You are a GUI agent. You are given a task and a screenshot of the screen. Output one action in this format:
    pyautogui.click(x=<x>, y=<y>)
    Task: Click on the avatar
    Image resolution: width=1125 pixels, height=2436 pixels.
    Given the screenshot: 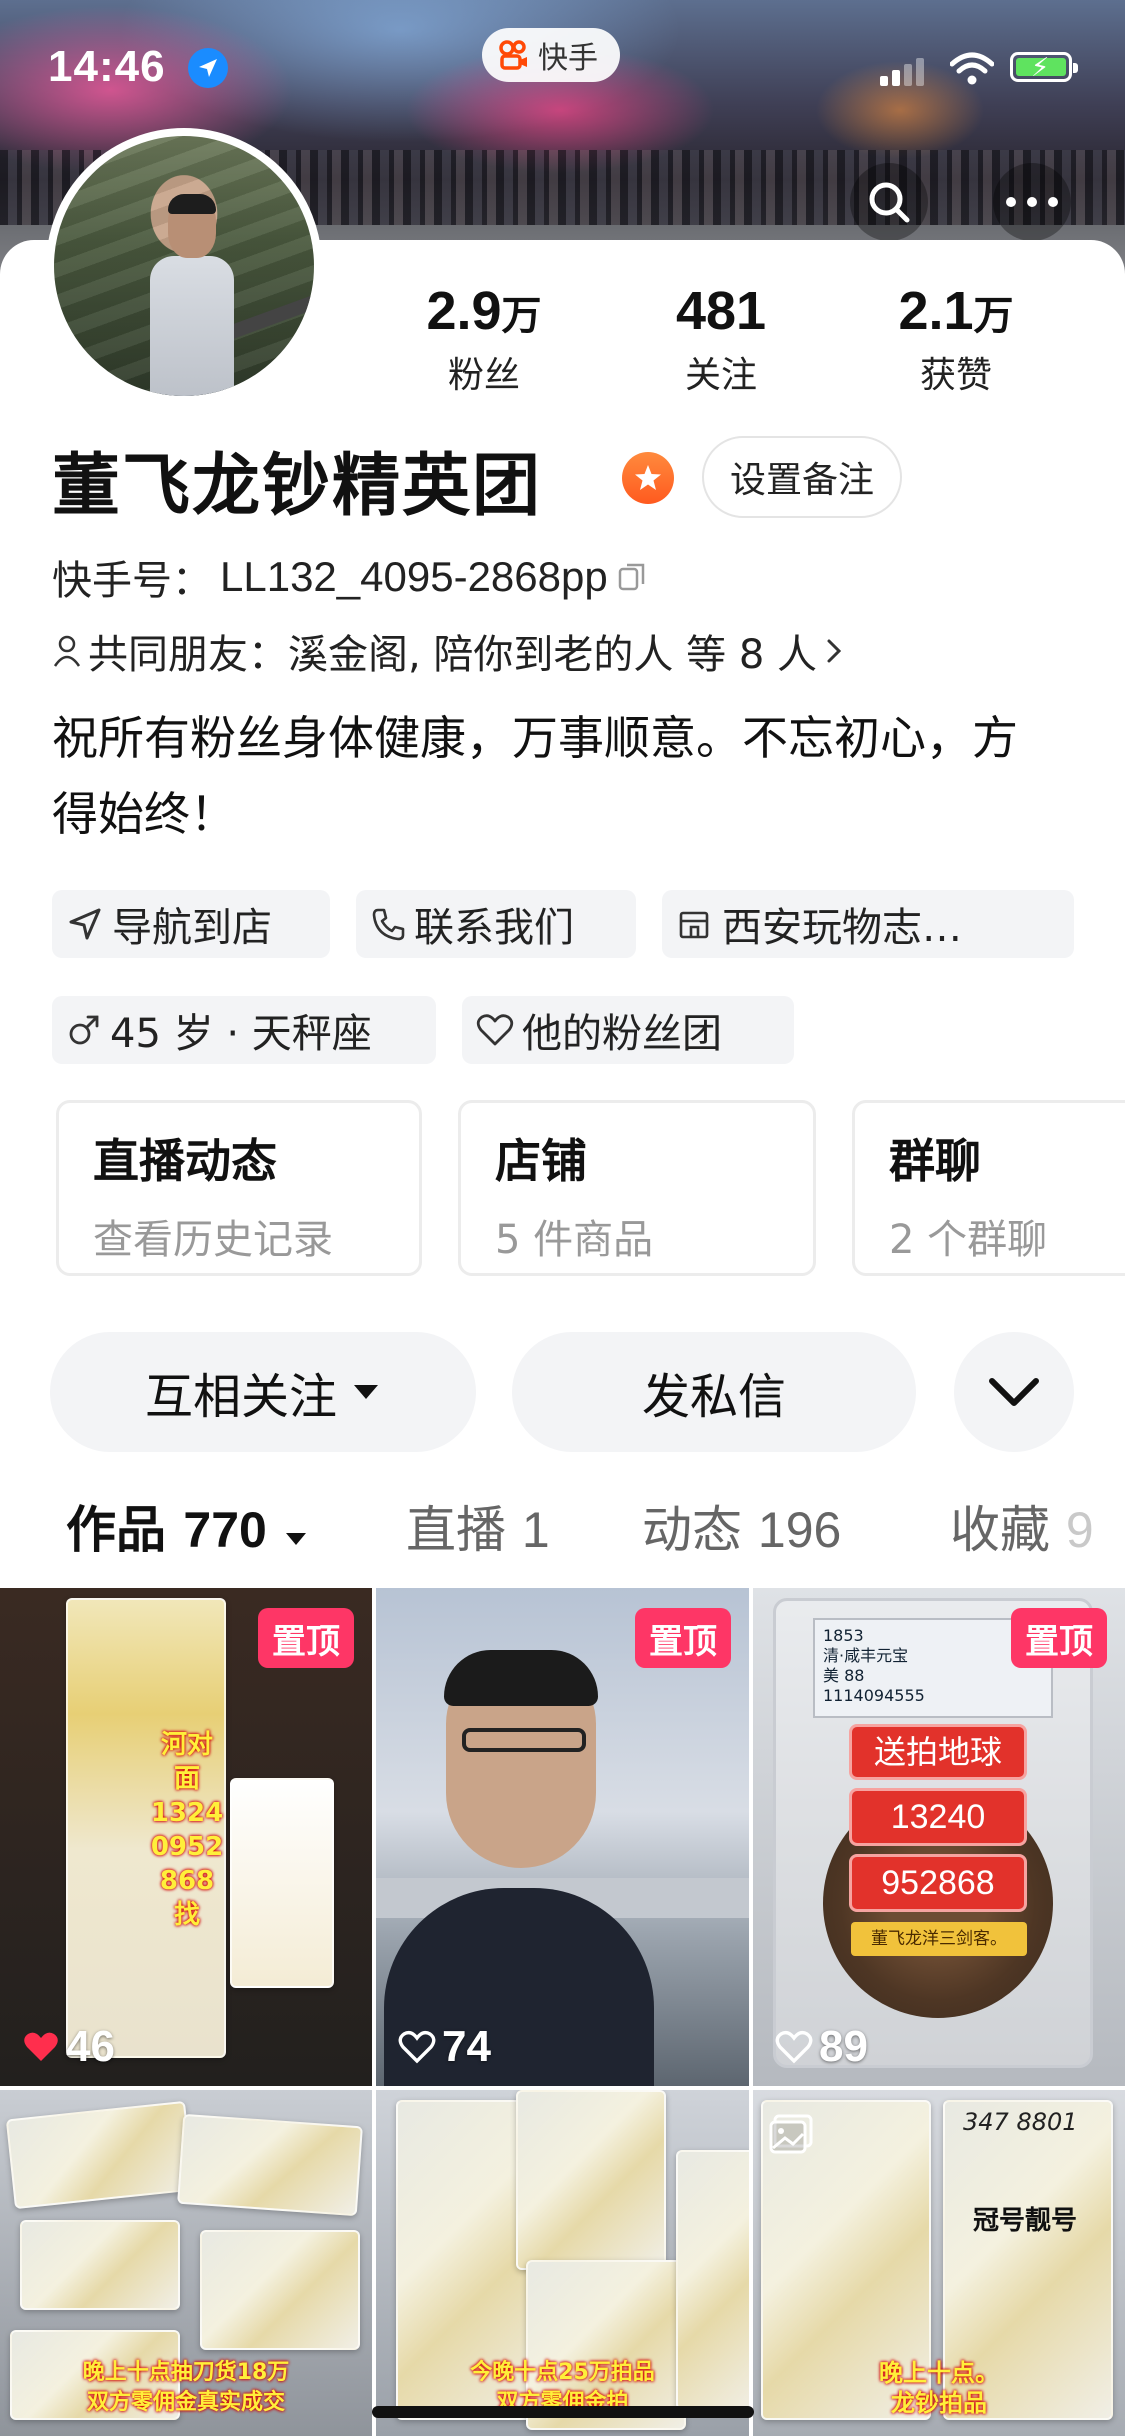 What is the action you would take?
    pyautogui.click(x=184, y=266)
    